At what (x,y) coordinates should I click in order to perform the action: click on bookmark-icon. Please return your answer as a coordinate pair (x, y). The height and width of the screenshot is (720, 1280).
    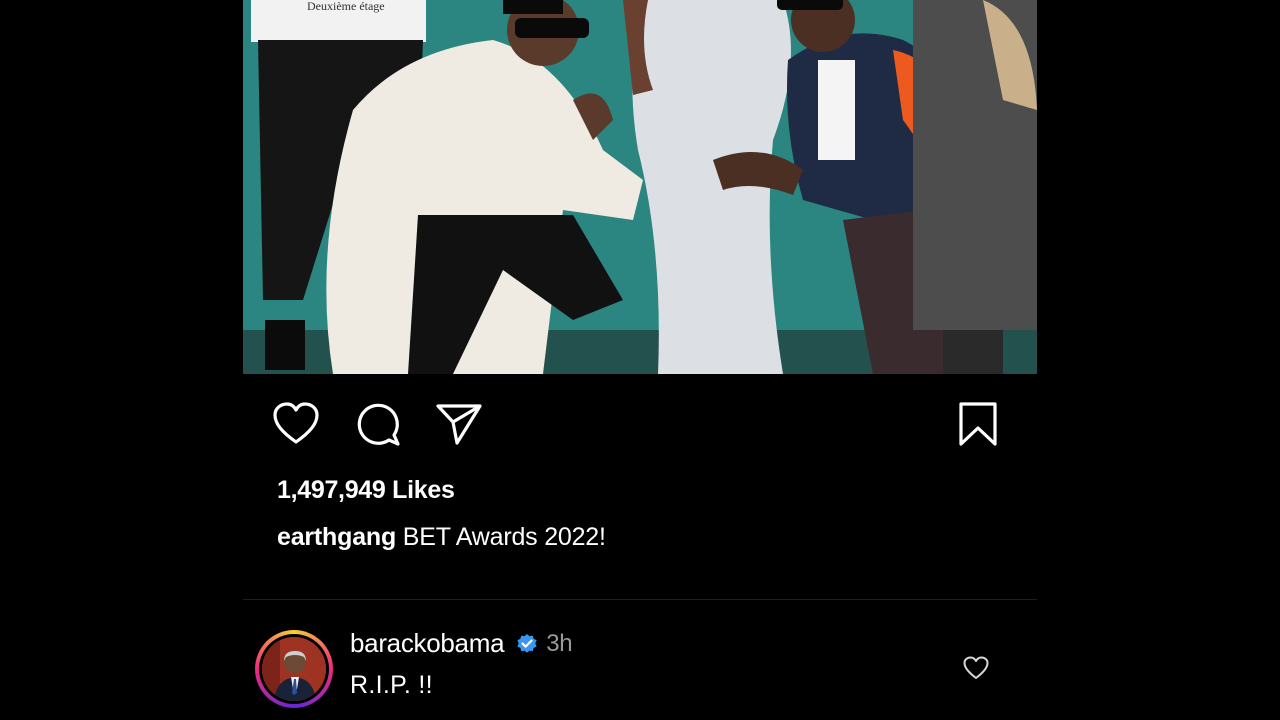
    Looking at the image, I should click on (978, 424).